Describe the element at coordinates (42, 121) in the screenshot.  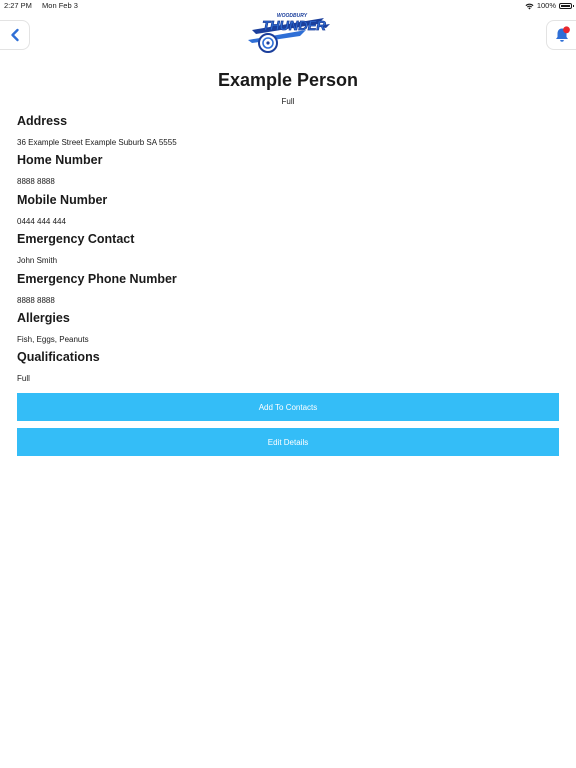
I see `field-label: Address` at that location.